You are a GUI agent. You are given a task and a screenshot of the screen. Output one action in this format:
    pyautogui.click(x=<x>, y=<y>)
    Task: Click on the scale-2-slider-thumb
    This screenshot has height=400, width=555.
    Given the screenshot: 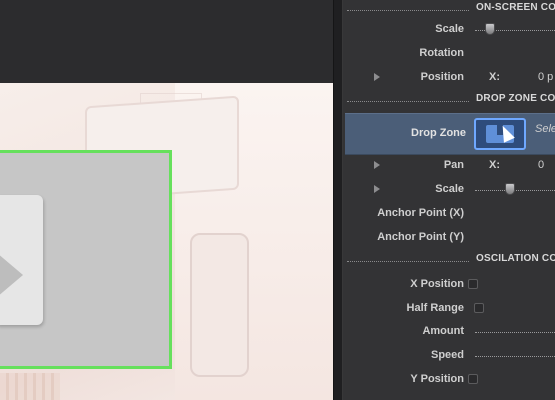 What is the action you would take?
    pyautogui.click(x=510, y=189)
    